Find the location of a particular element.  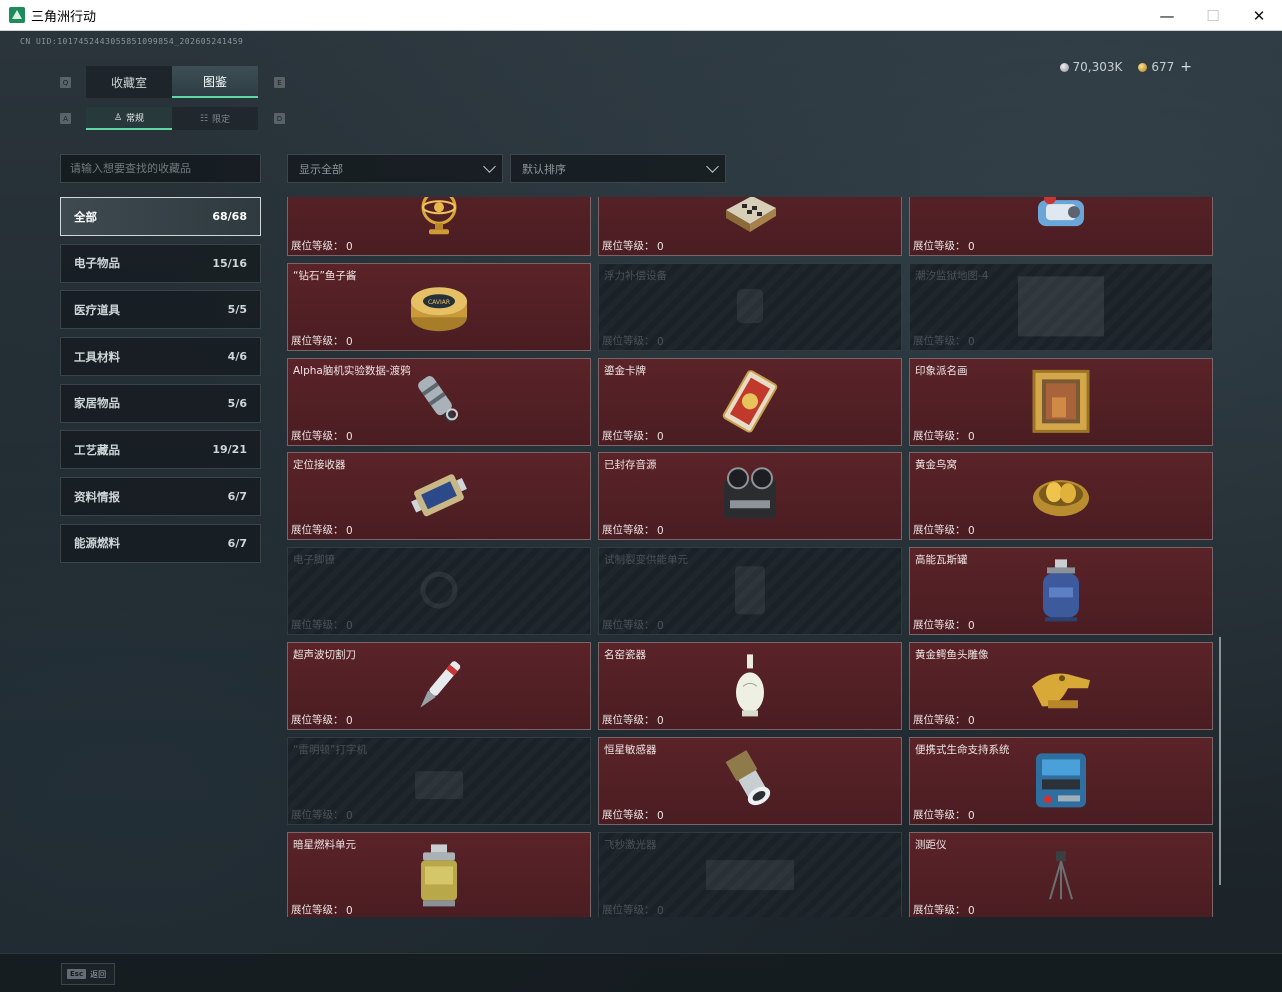

esc-key-icon: Esc is located at coordinates (77, 974).